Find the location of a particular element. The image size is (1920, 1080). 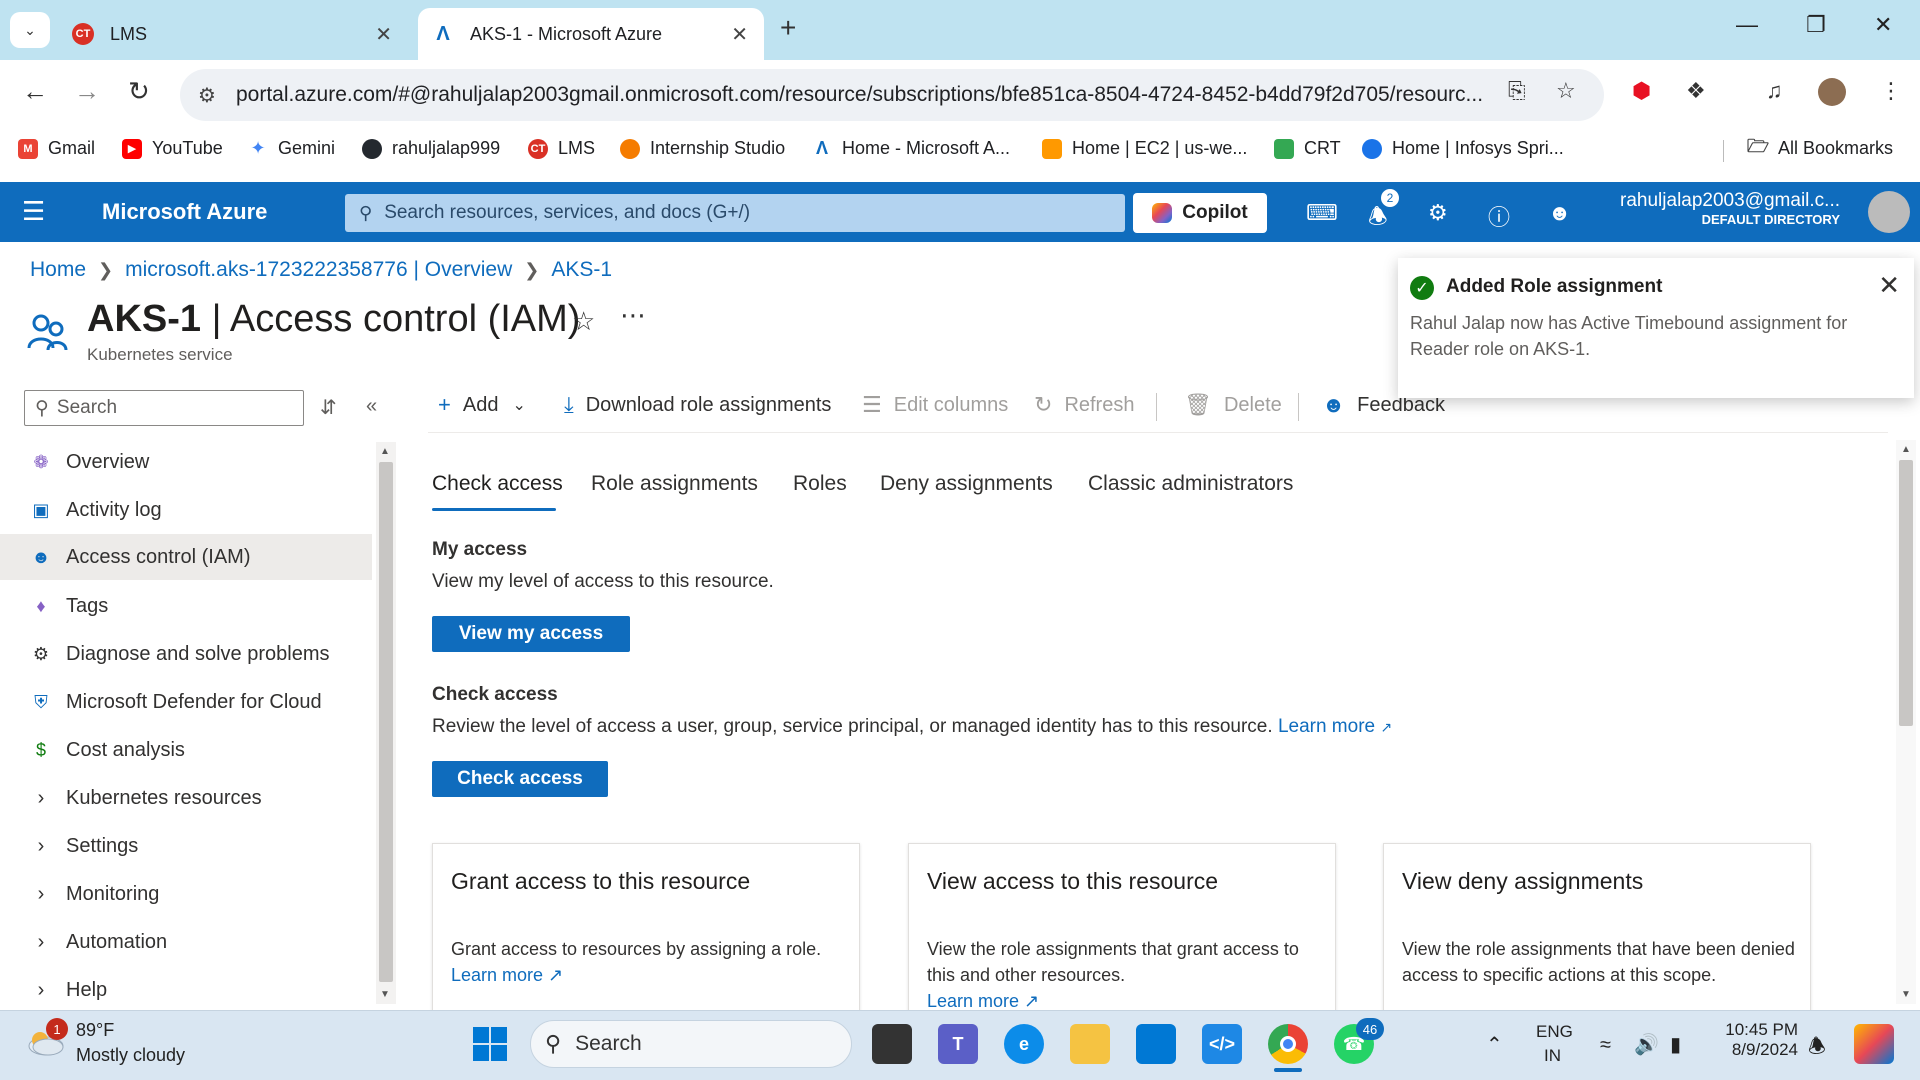

chevron-up-icon: ⌃ is located at coordinates (1494, 1044).